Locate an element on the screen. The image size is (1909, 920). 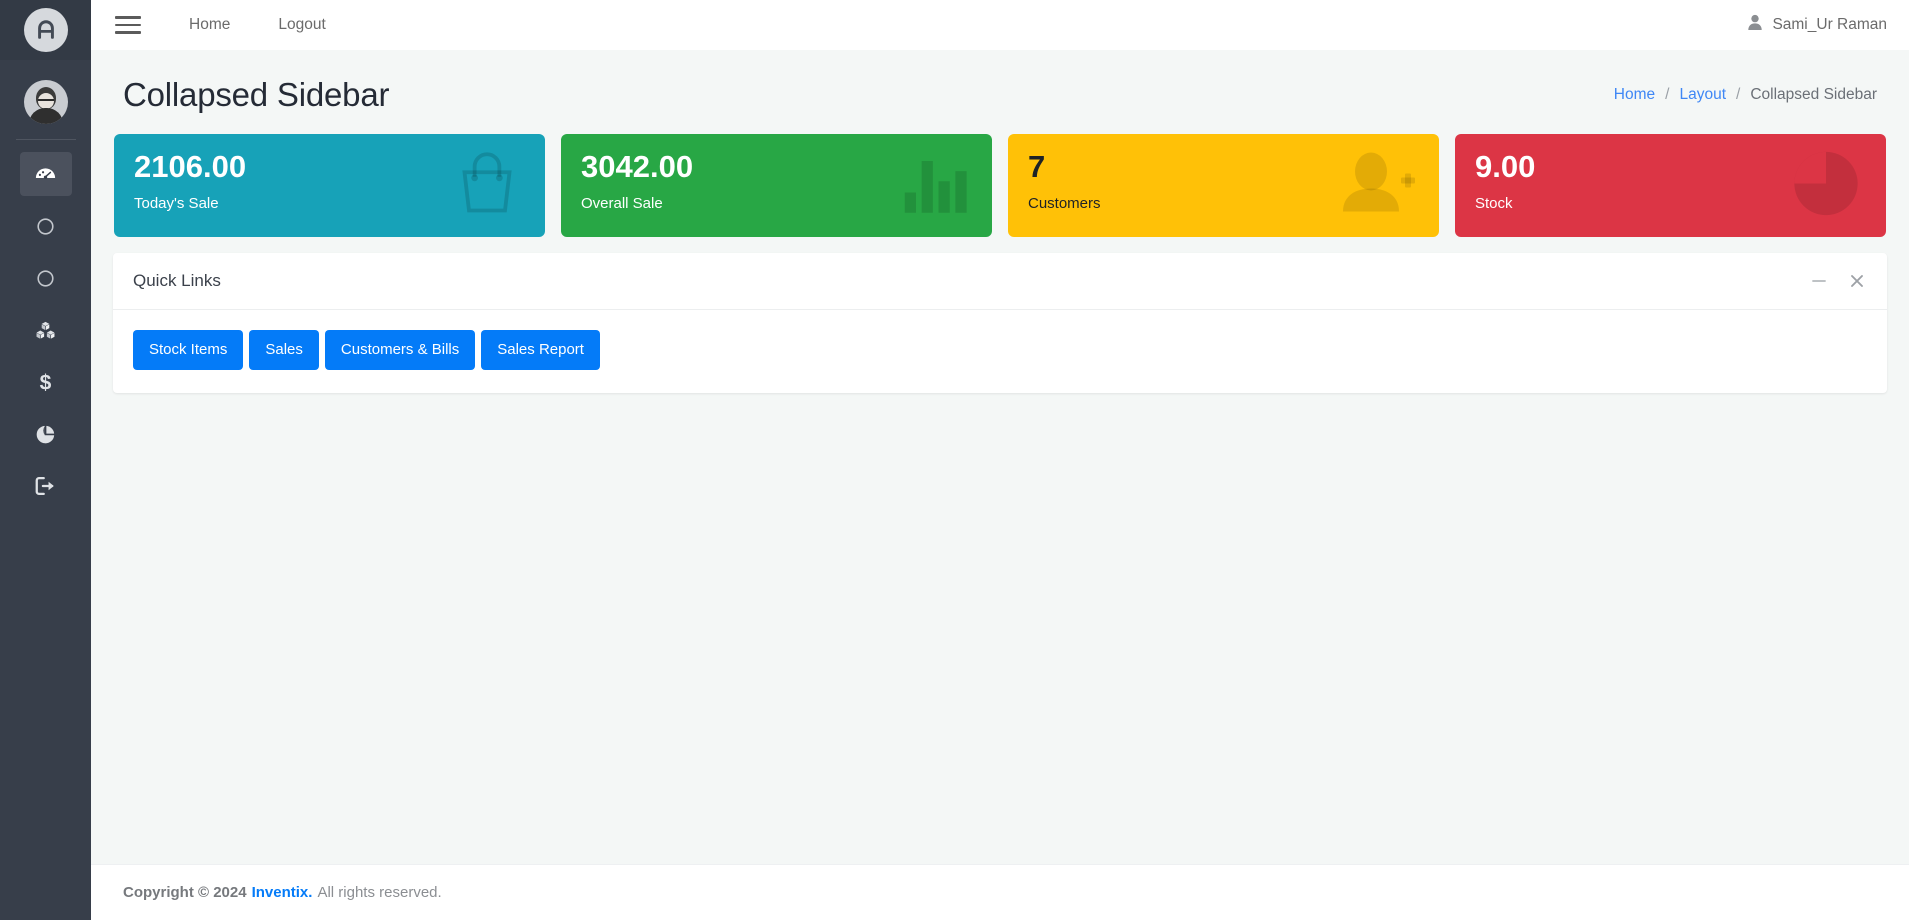
topbar-link-logout: Logout is located at coordinates (301, 25).